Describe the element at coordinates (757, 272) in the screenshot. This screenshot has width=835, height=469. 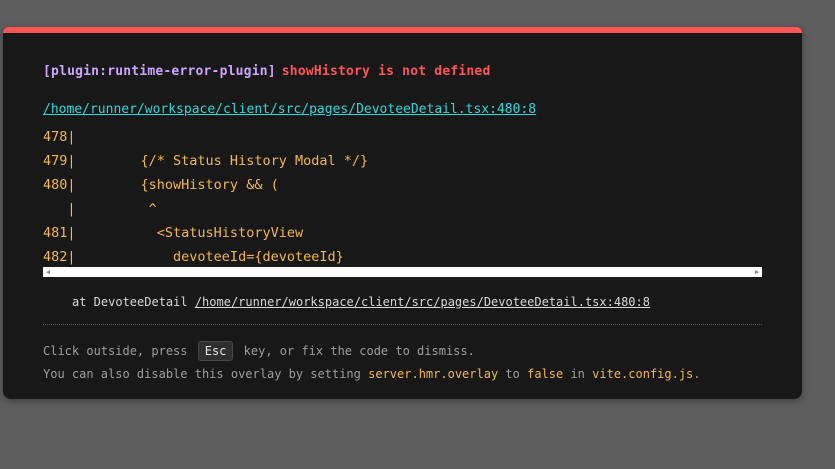
I see `scroll-right-icon: ▶` at that location.